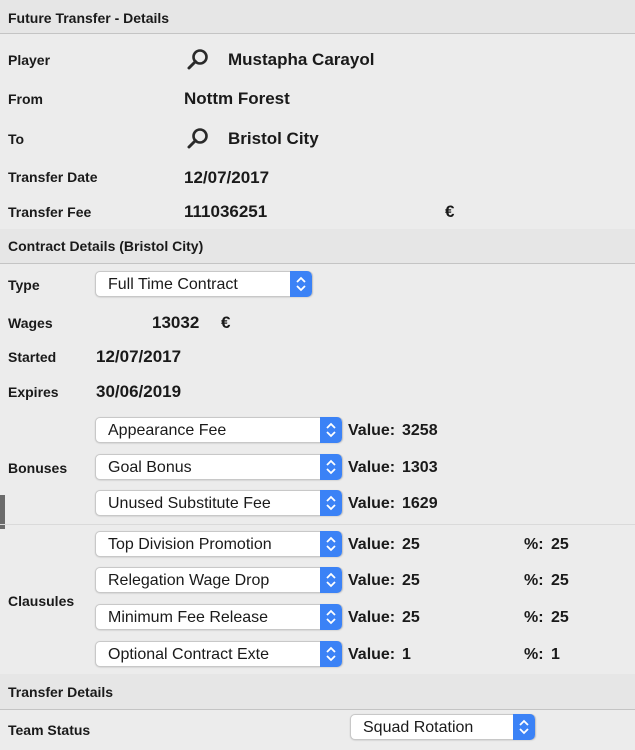  What do you see at coordinates (418, 727) in the screenshot?
I see `team-status-value: Squad Rotation` at bounding box center [418, 727].